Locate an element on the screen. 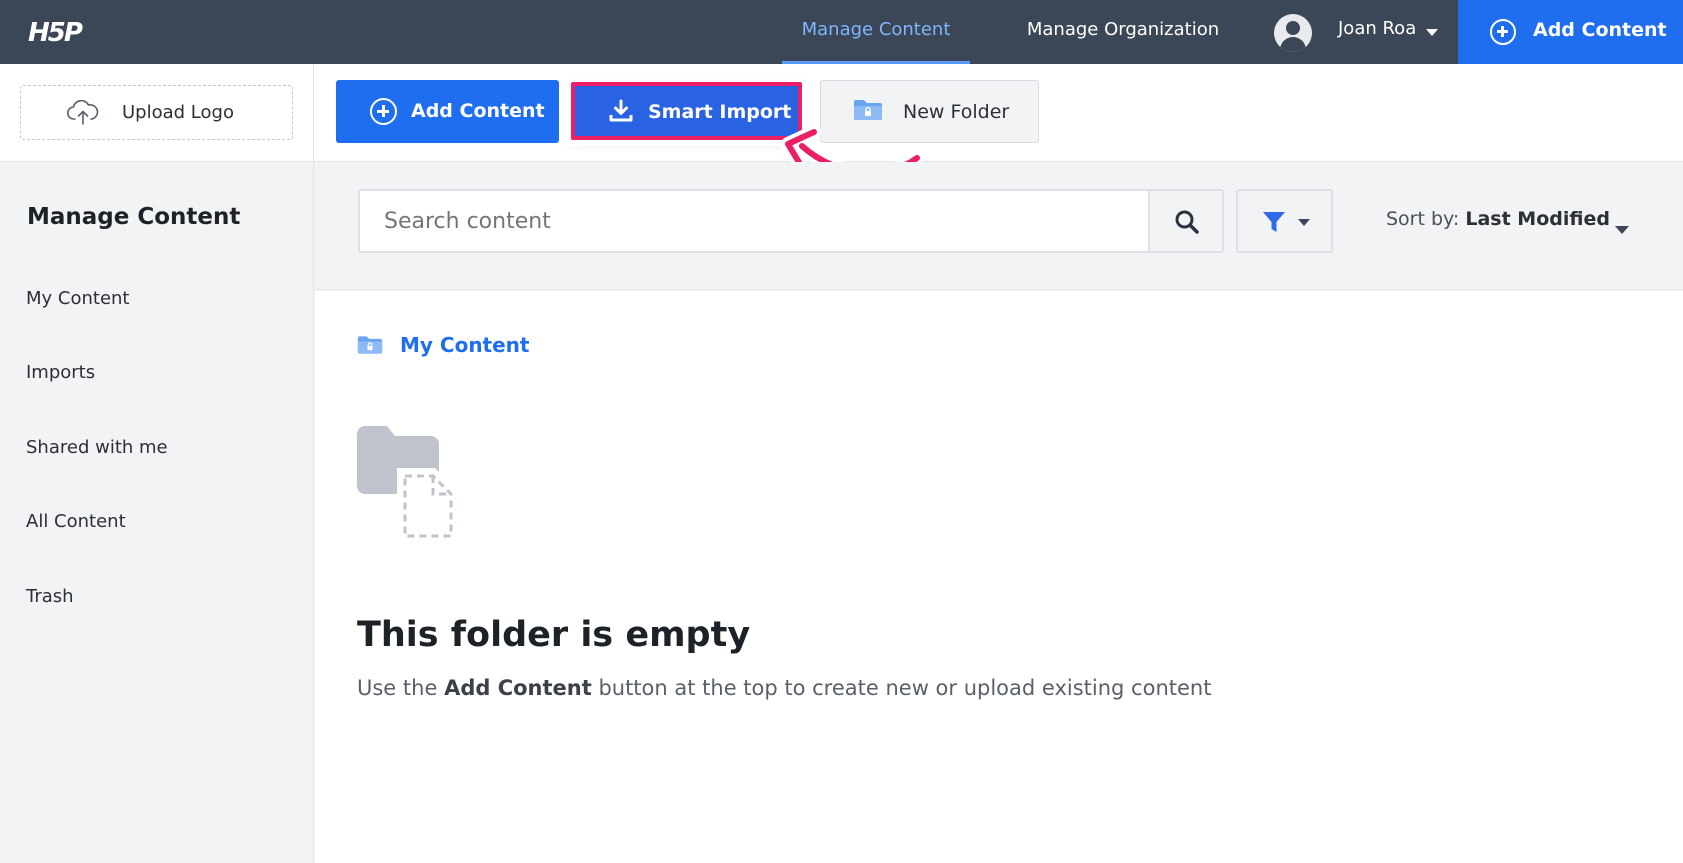  breadcrumb-label: My Content is located at coordinates (465, 345).